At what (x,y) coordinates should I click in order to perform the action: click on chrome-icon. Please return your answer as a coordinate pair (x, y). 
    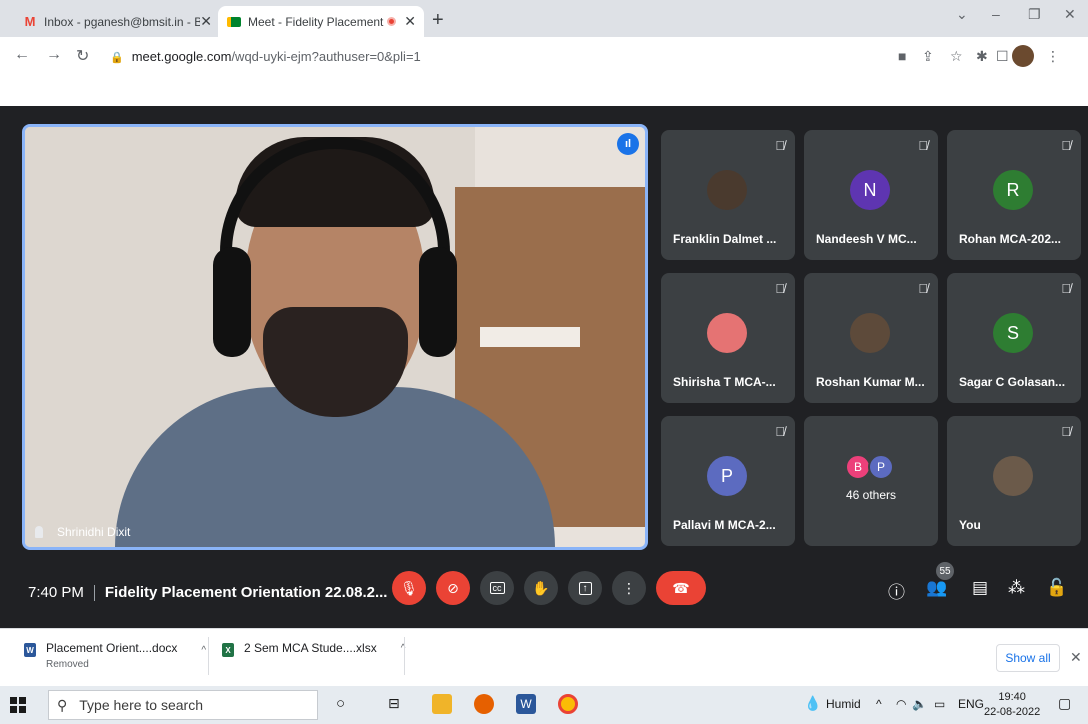
    Looking at the image, I should click on (568, 704).